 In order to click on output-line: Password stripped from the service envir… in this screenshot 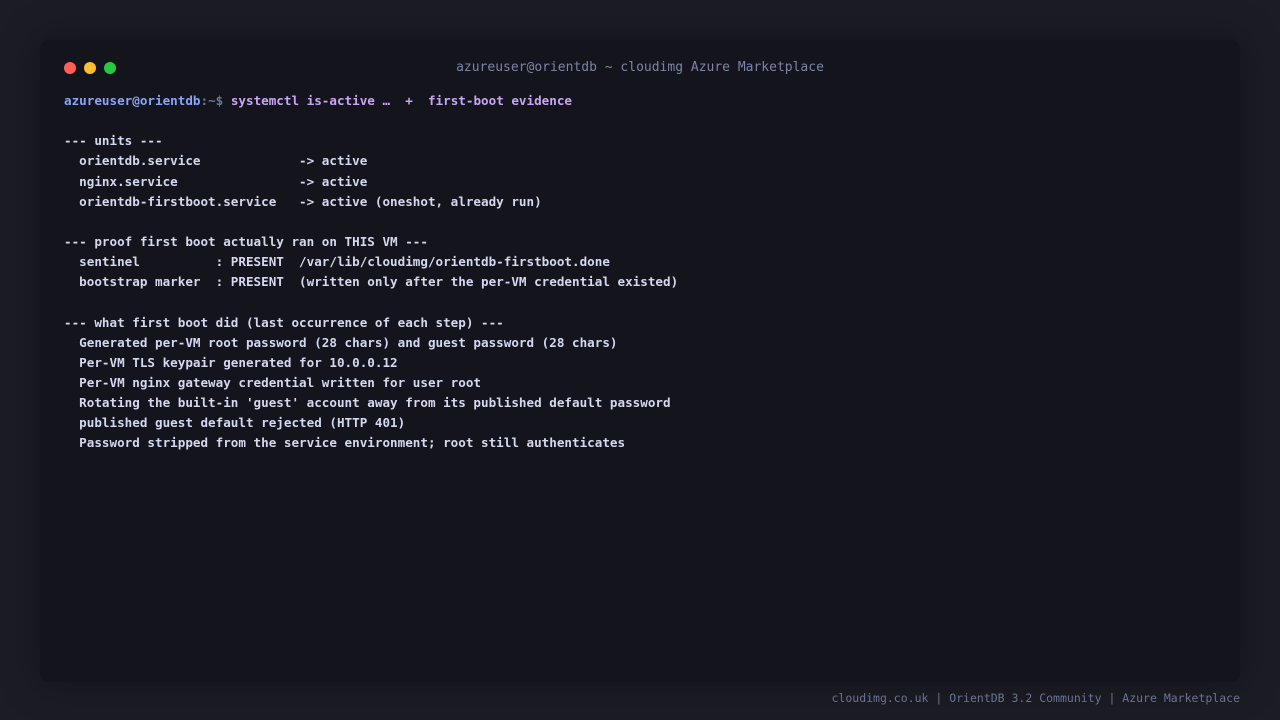, I will do `click(345, 443)`.